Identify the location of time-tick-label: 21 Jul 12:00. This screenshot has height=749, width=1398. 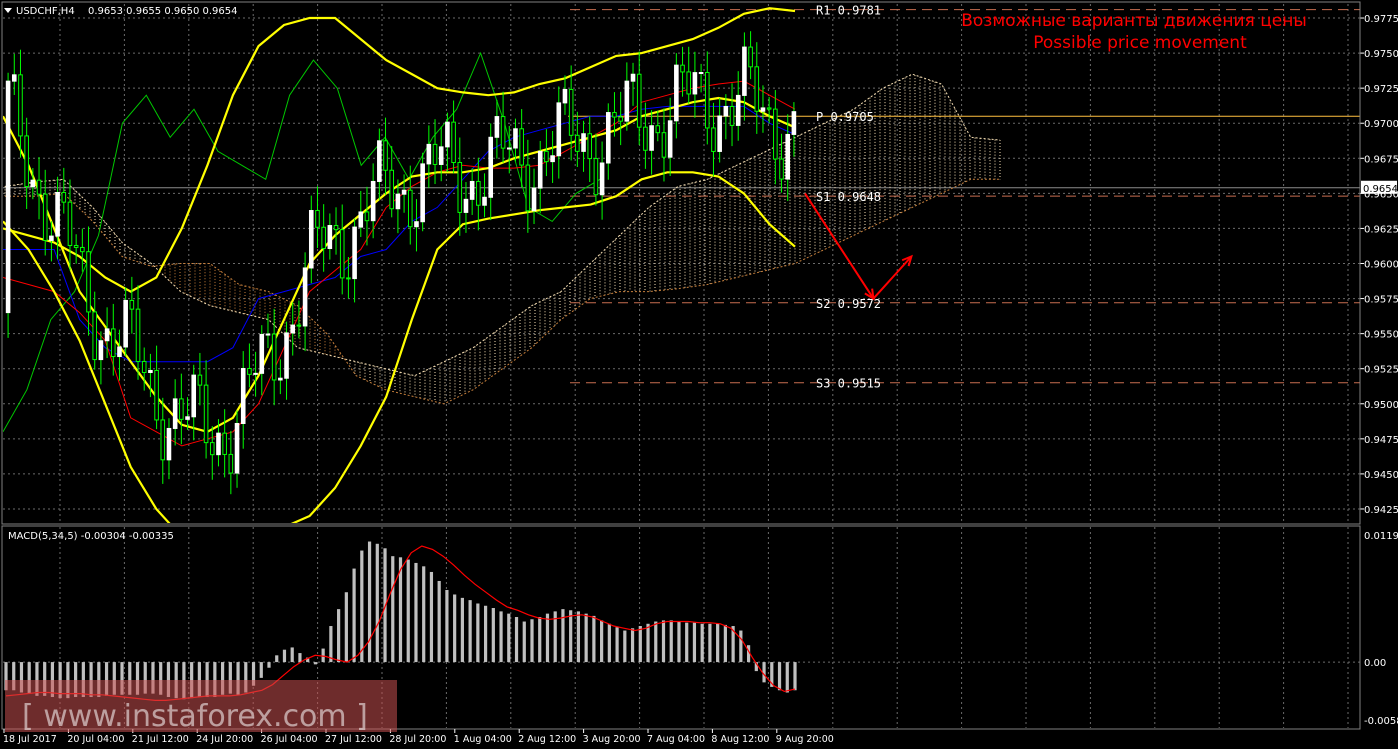
(160, 739).